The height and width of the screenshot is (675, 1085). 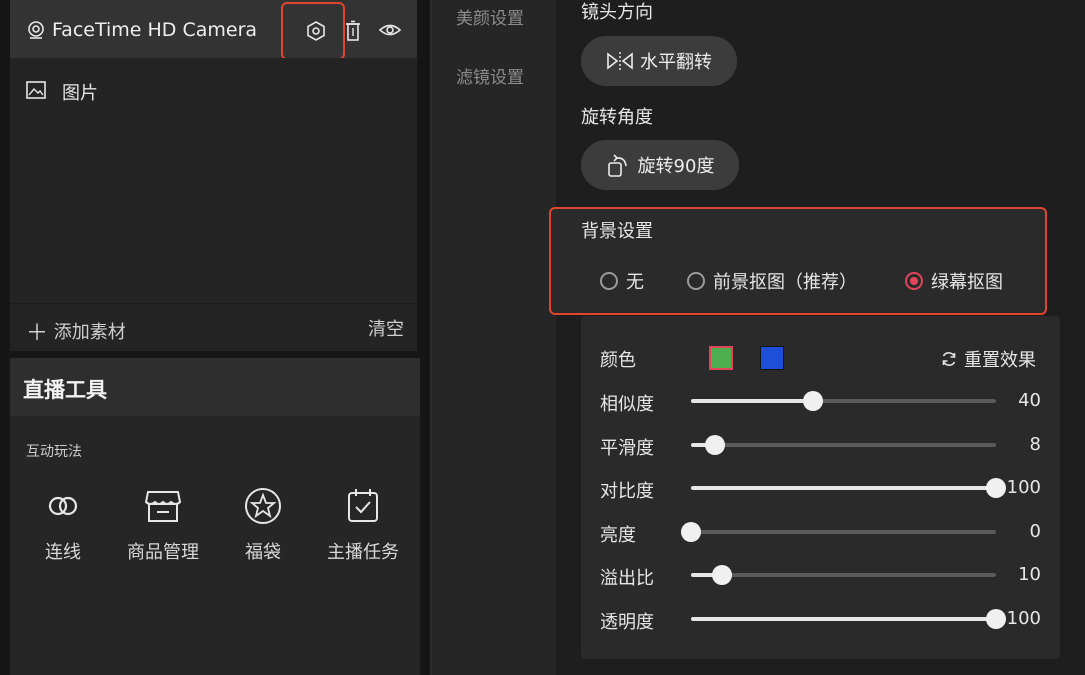 I want to click on radio-green-screen: 绿幕抠图, so click(x=954, y=281).